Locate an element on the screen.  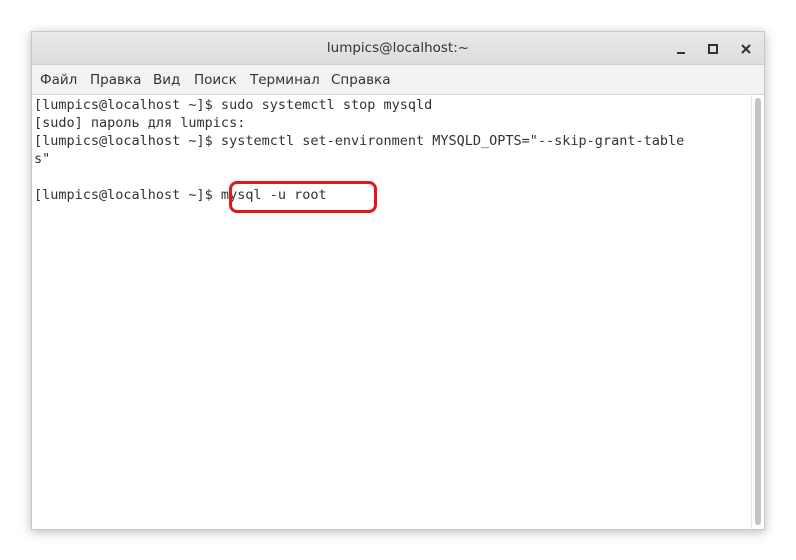
close-icon is located at coordinates (746, 49).